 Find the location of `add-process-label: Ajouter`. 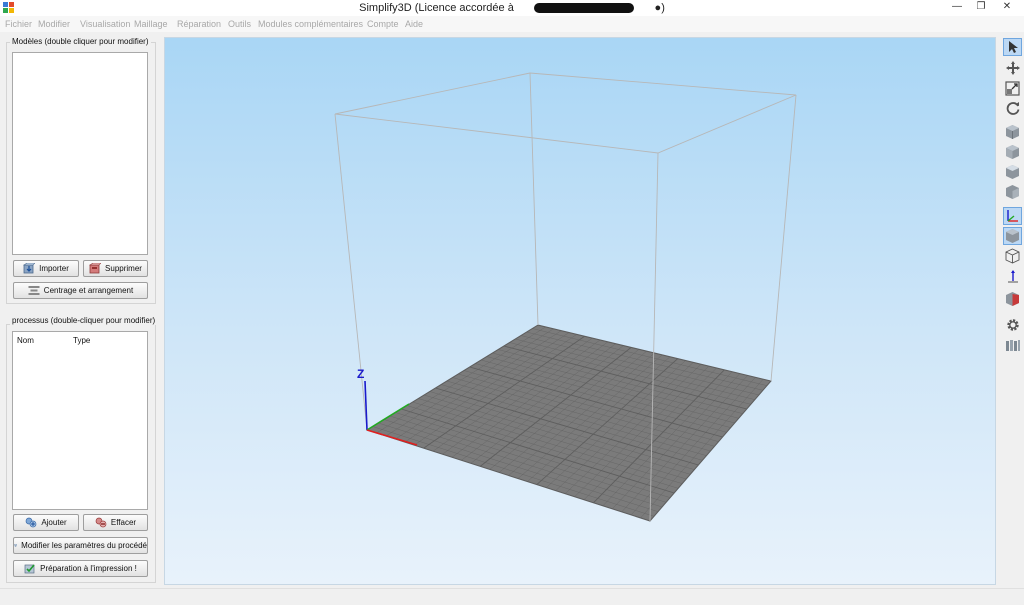

add-process-label: Ajouter is located at coordinates (54, 522).